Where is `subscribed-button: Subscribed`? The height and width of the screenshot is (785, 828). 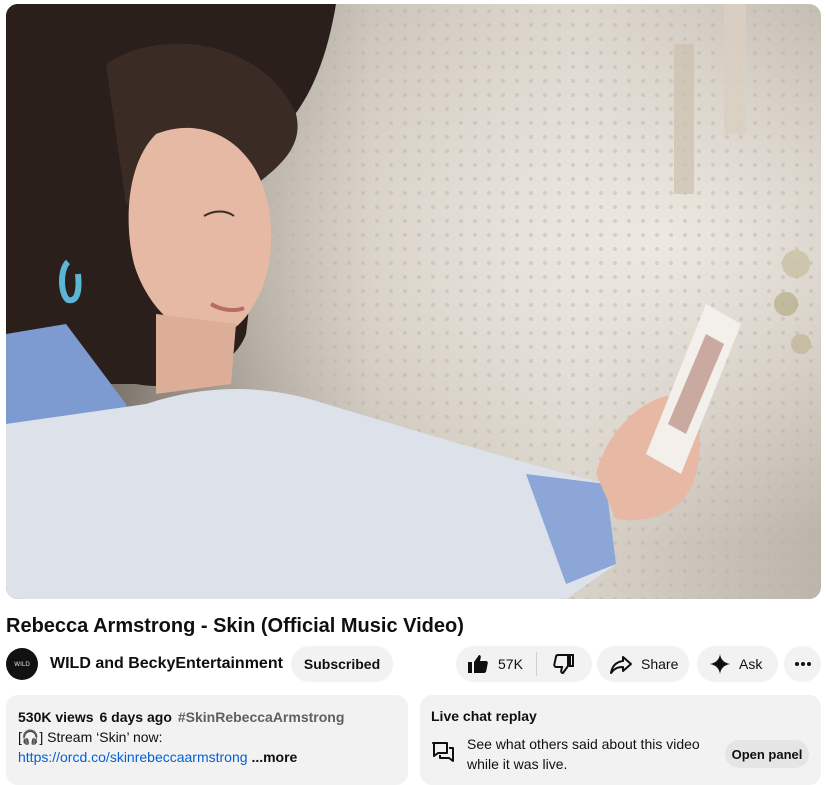 subscribed-button: Subscribed is located at coordinates (342, 664).